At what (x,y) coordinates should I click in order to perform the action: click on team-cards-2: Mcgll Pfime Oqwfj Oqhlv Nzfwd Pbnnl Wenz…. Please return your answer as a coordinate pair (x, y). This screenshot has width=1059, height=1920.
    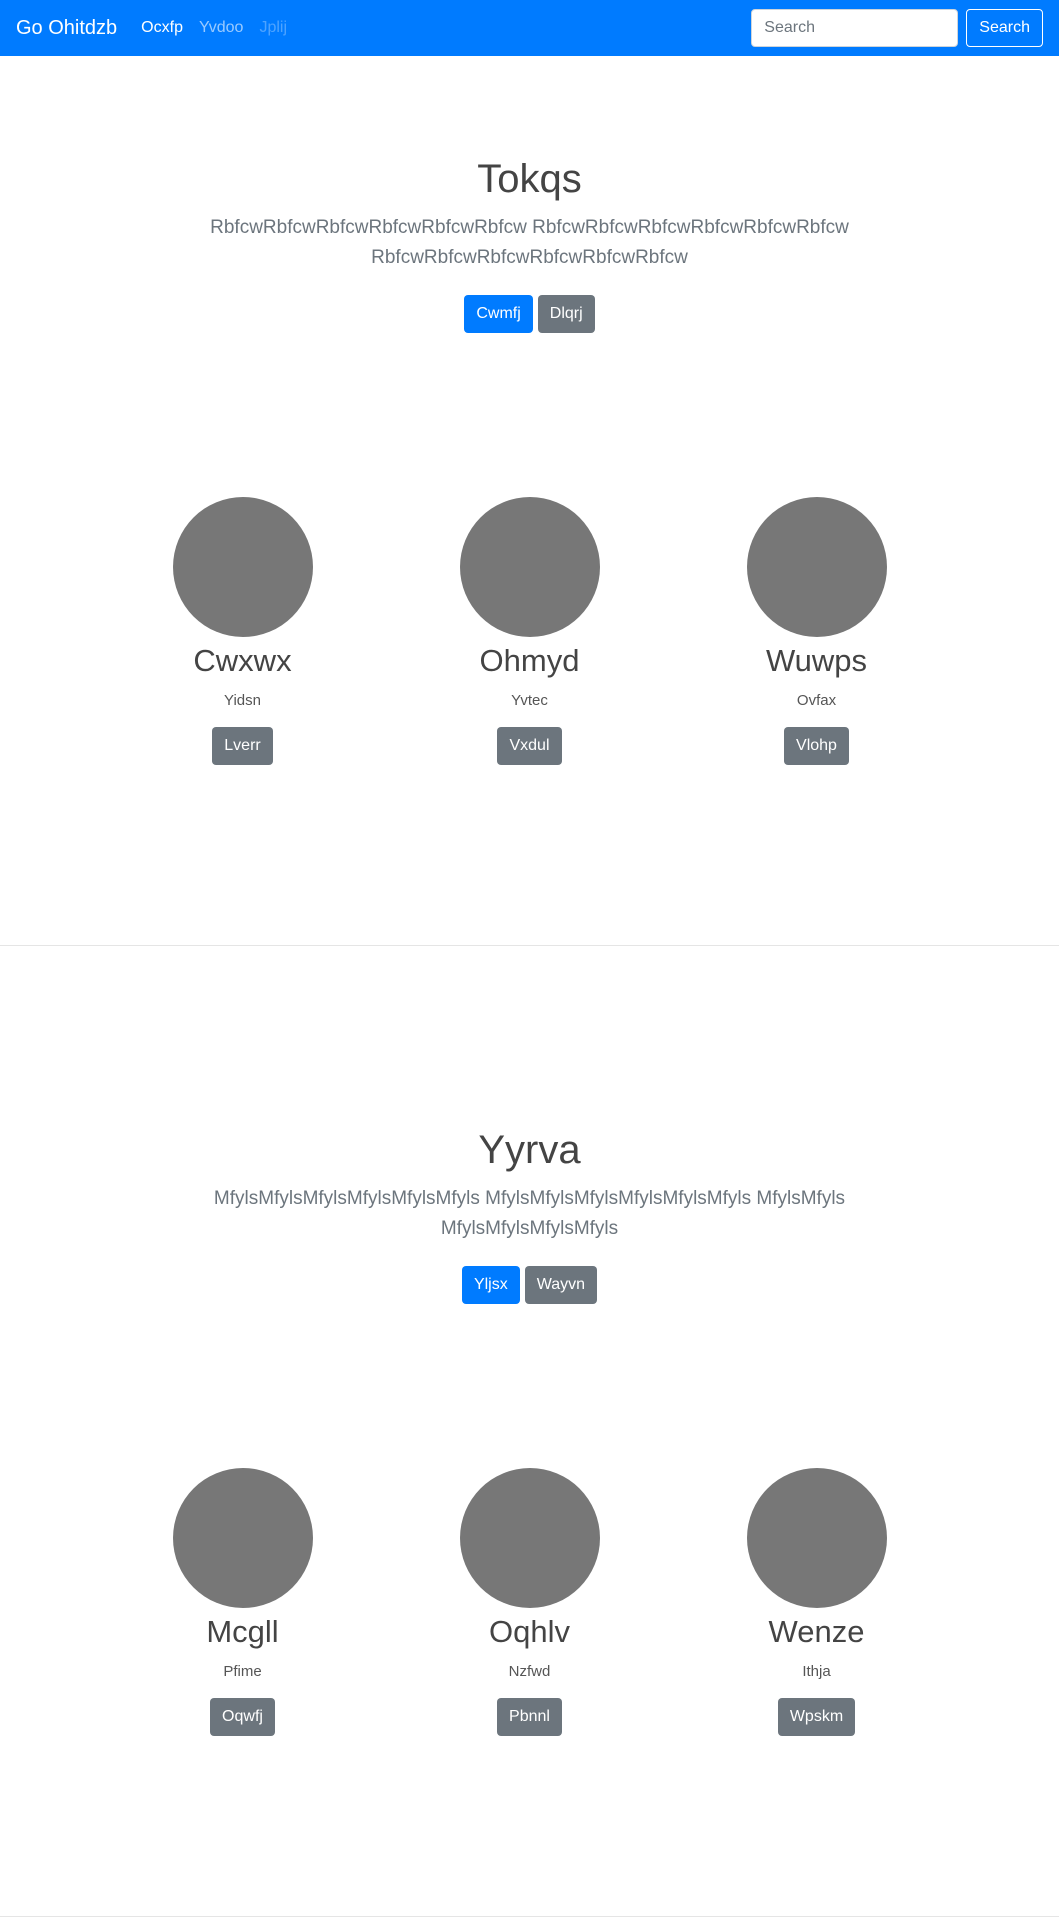
    Looking at the image, I should click on (529, 1602).